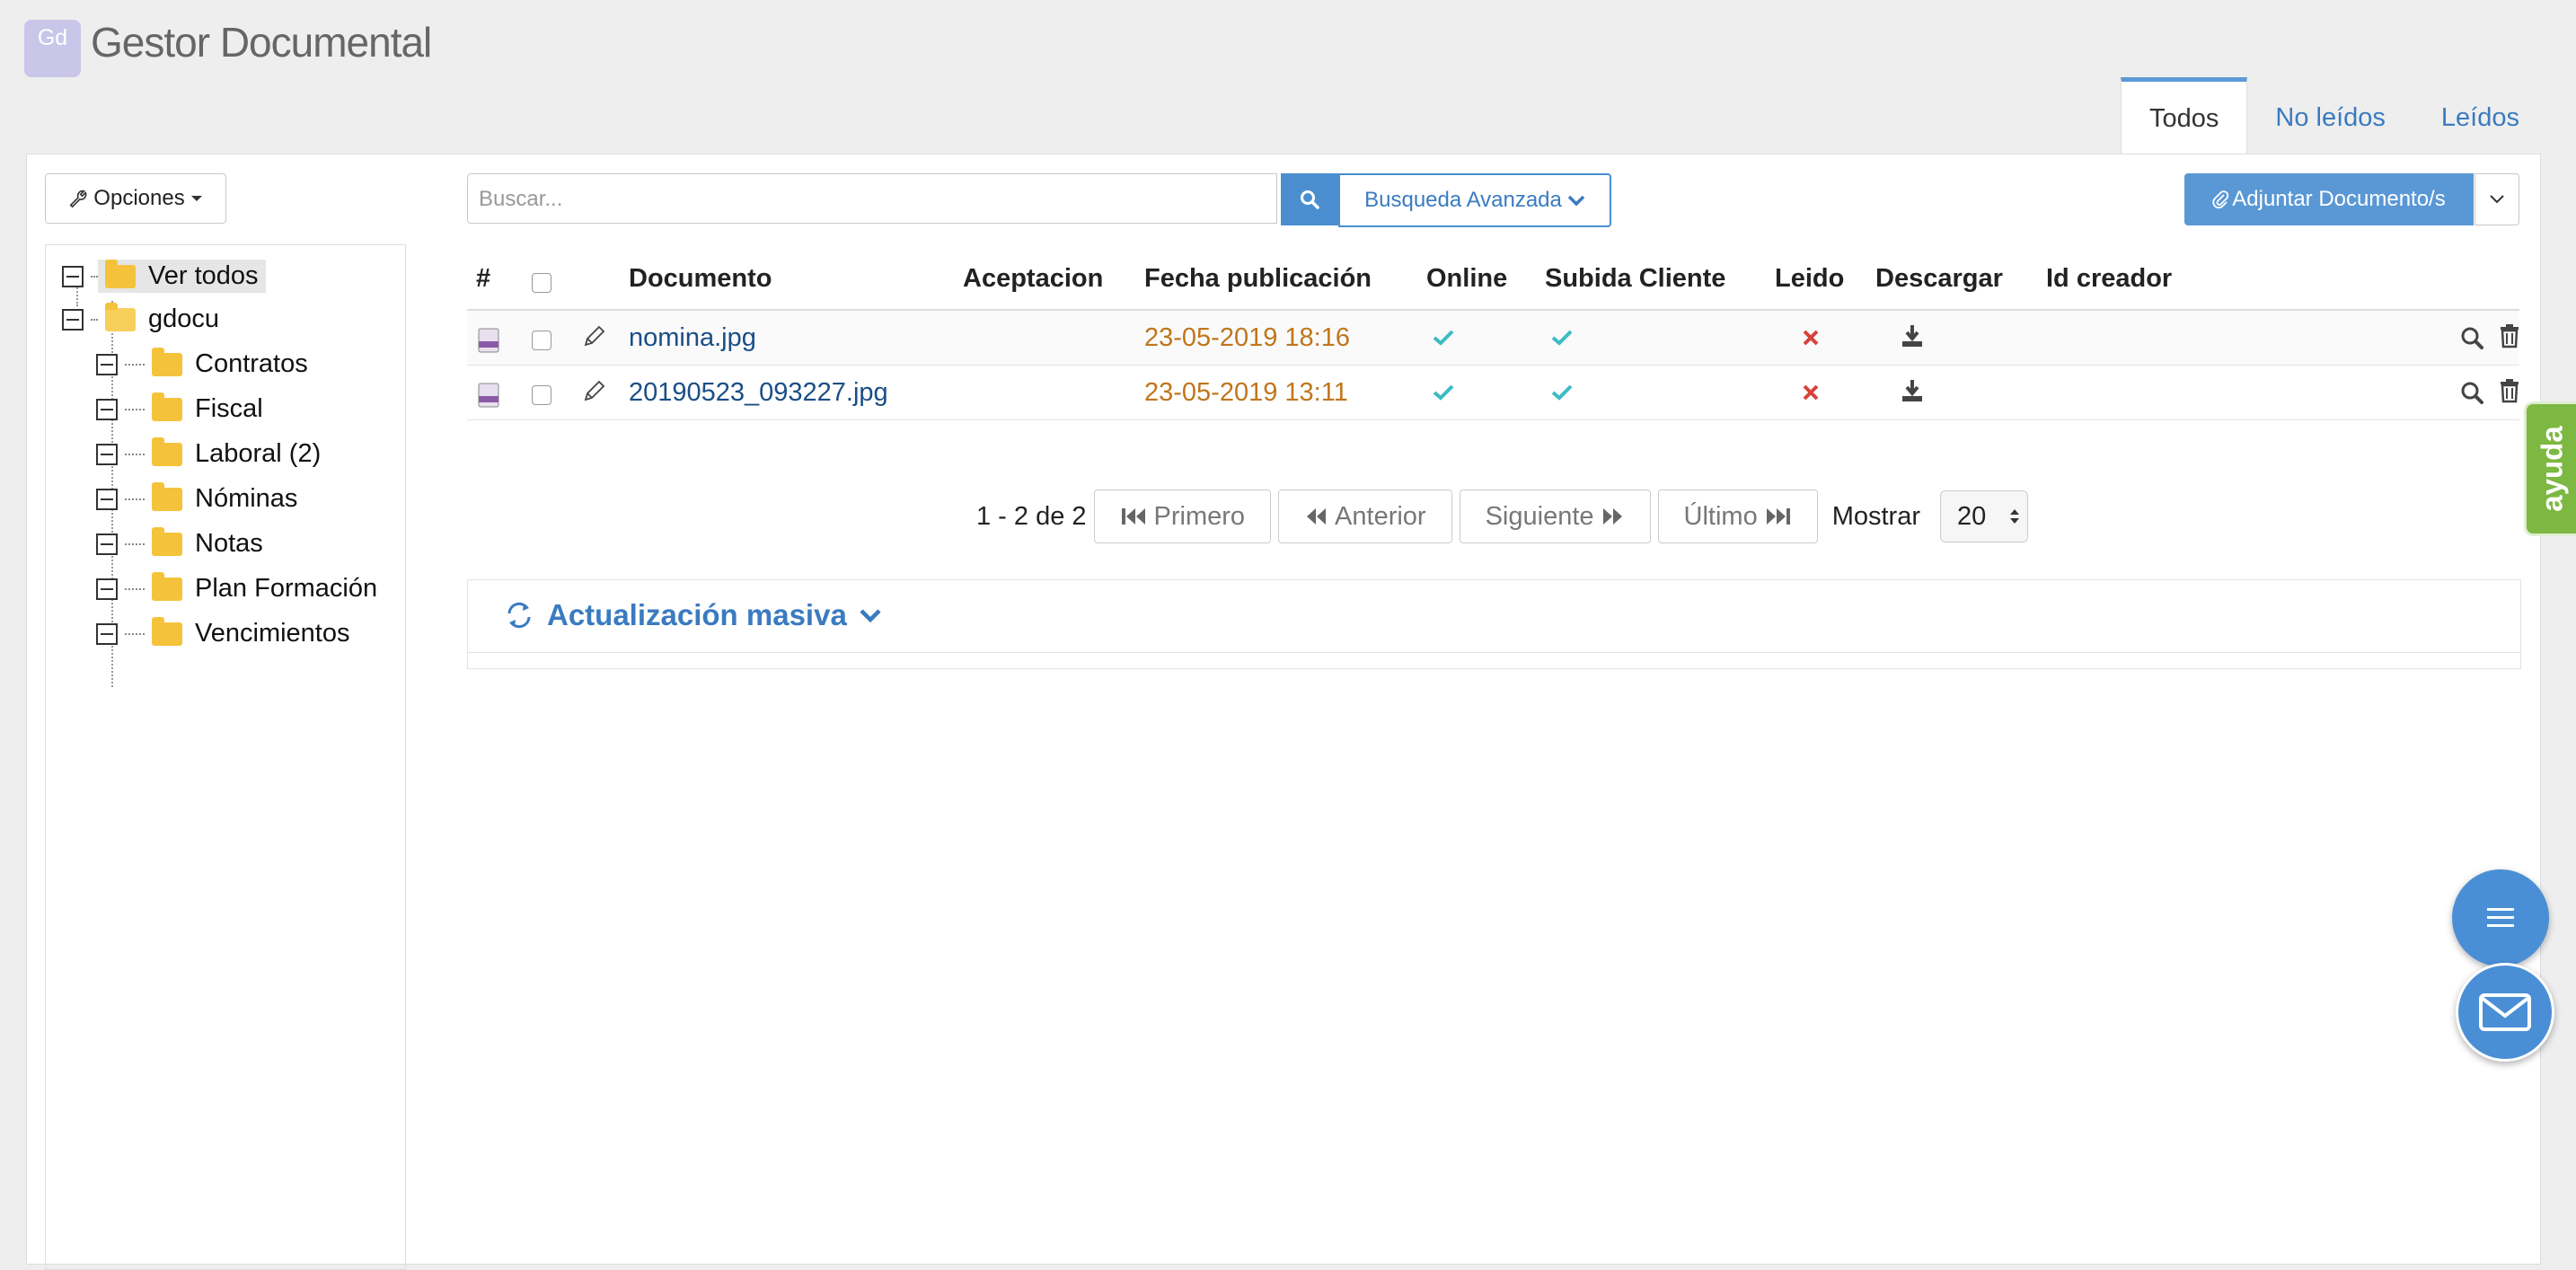 The image size is (2576, 1270). What do you see at coordinates (196, 199) in the screenshot?
I see `caret-down-icon` at bounding box center [196, 199].